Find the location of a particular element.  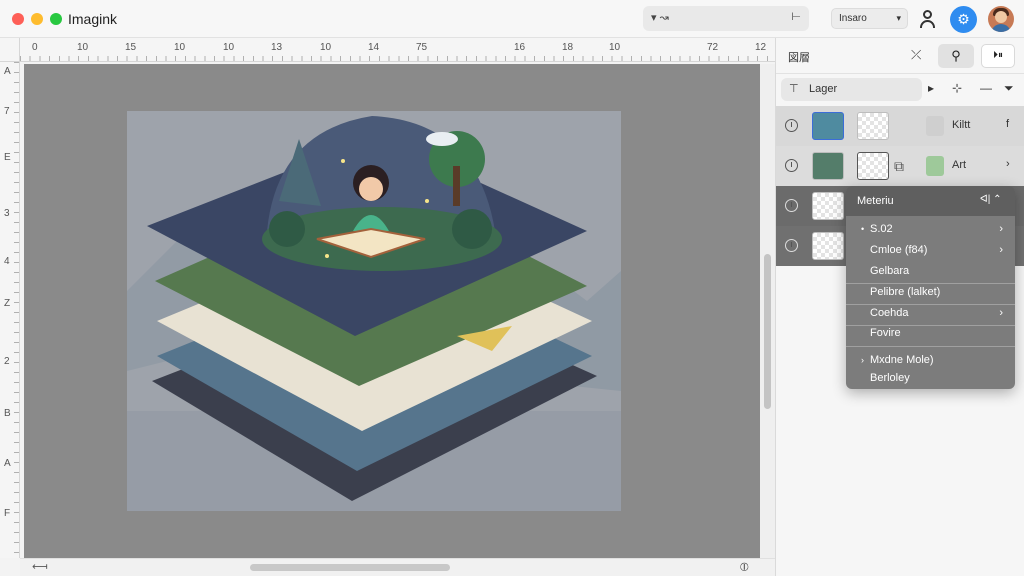

user-icon-body is located at coordinates (927, 24).